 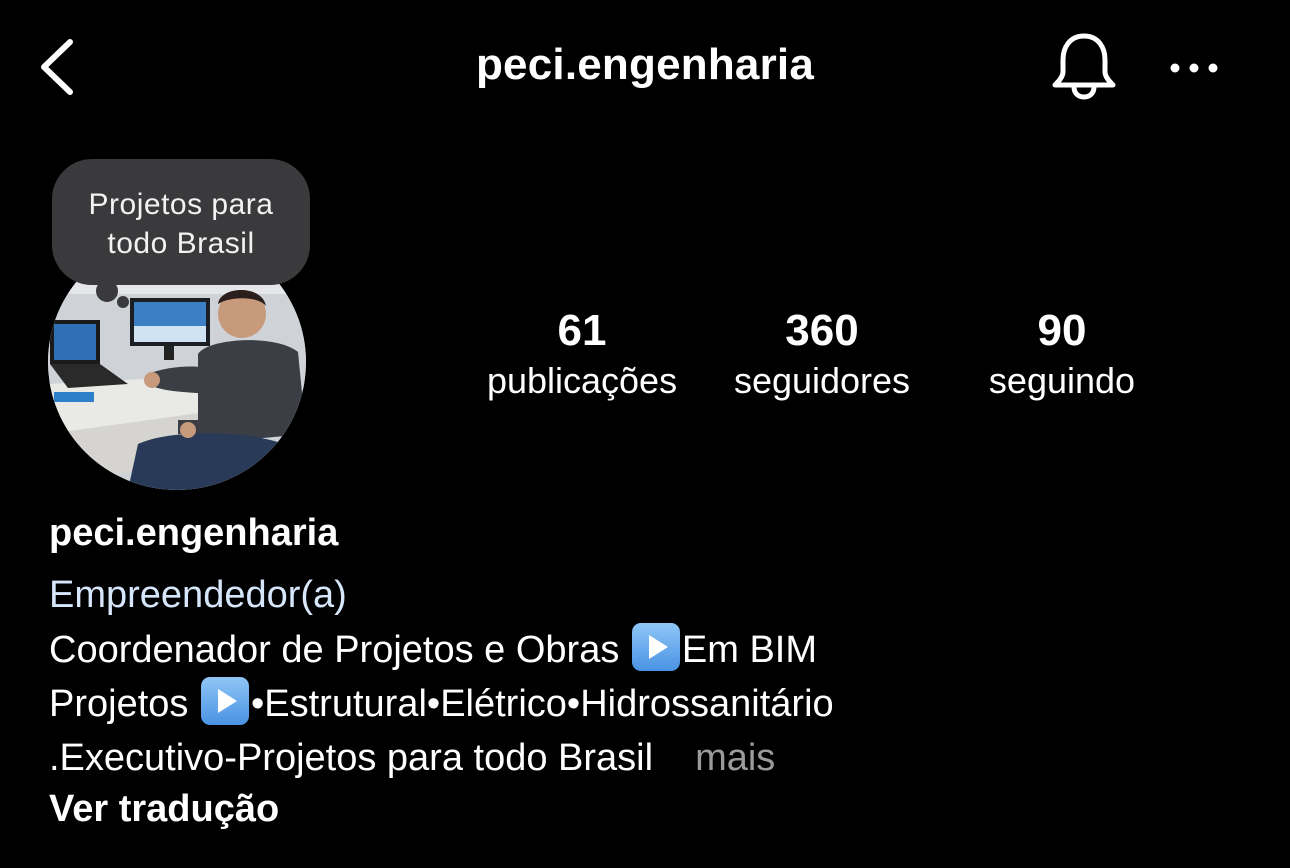 What do you see at coordinates (339, 650) in the screenshot?
I see `bio-line-1-text-a: Coordenador de Projetos e Obras` at bounding box center [339, 650].